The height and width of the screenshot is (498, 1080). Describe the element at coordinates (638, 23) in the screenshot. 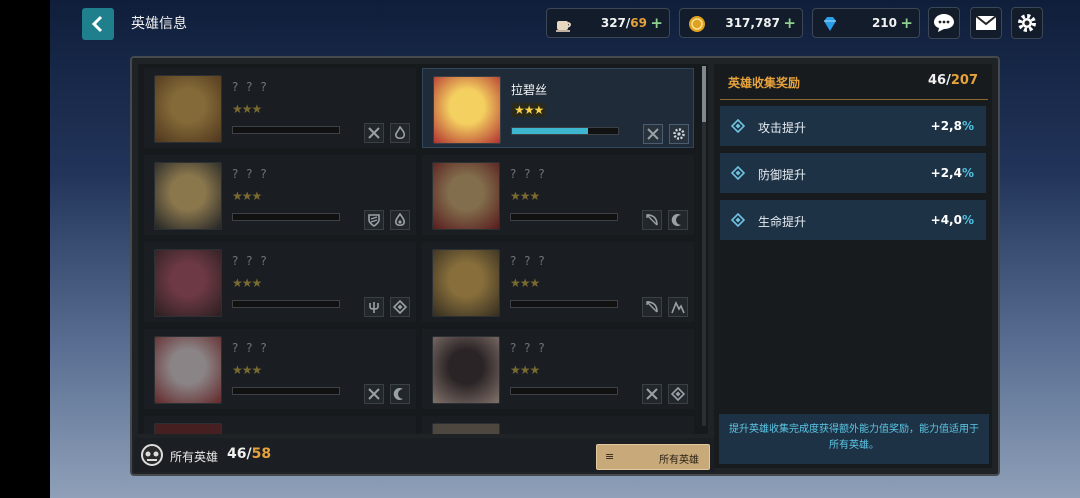

I see `coffee-max: 69` at that location.